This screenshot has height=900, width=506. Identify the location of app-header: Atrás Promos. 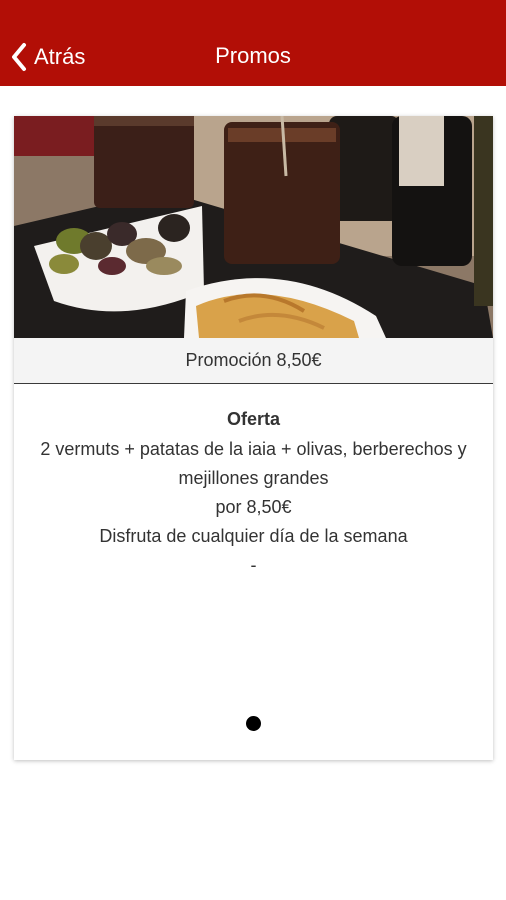
(253, 43).